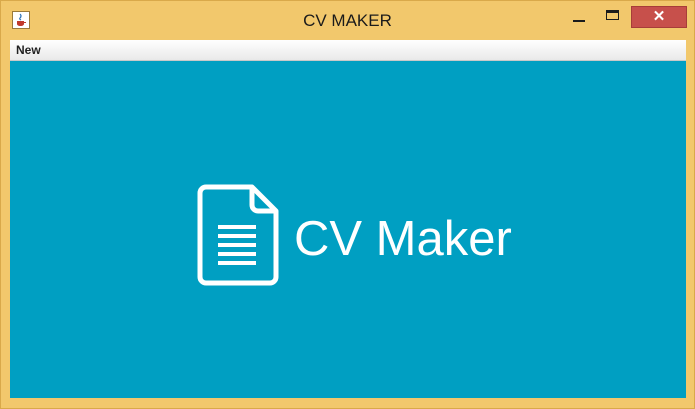  What do you see at coordinates (403, 239) in the screenshot?
I see `app-logo-text: CV Maker` at bounding box center [403, 239].